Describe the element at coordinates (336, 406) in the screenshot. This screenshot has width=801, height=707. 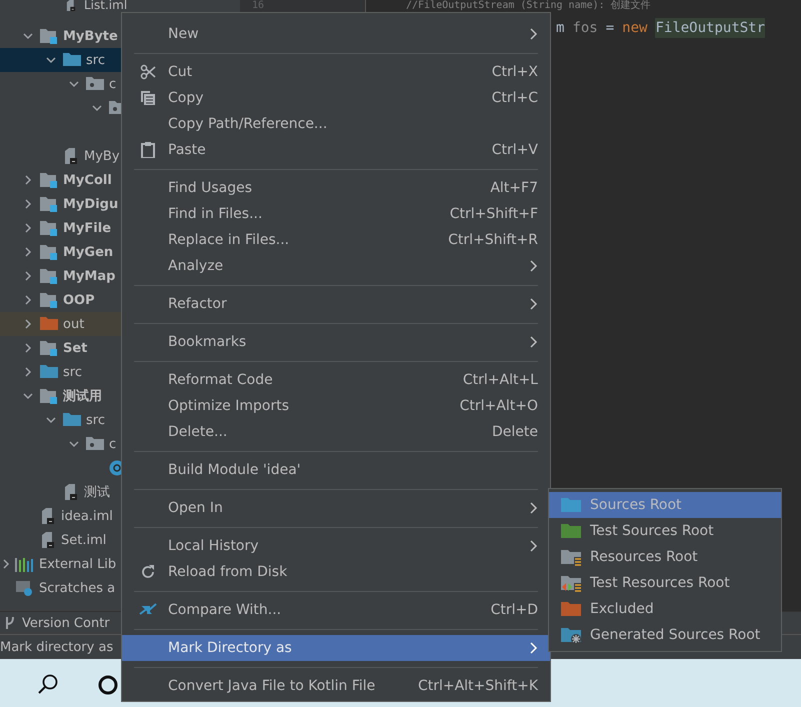
I see `menu-item: Optimize Imports Ctrl+Alt+O` at that location.